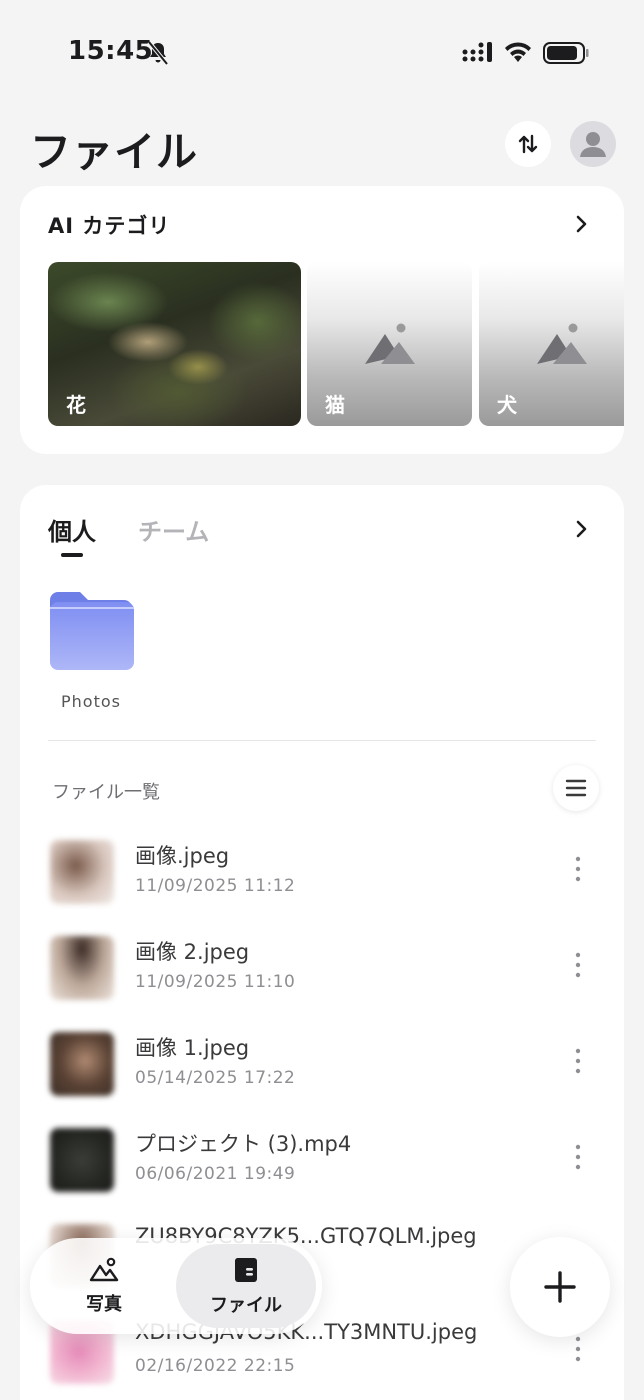 This screenshot has width=644, height=1400. What do you see at coordinates (104, 1269) in the screenshot?
I see `photo-icon` at bounding box center [104, 1269].